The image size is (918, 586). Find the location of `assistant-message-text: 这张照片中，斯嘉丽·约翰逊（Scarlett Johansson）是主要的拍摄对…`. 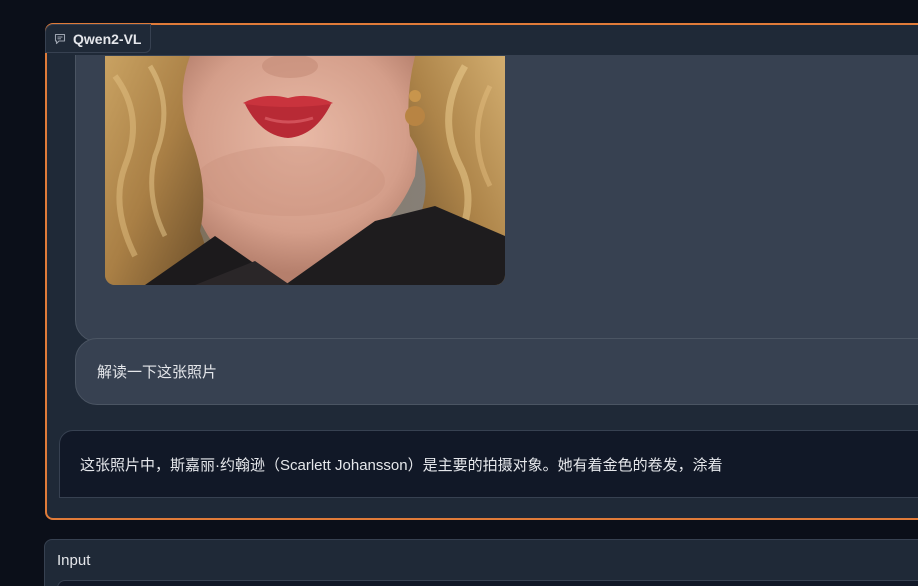

assistant-message-text: 这张照片中，斯嘉丽·约翰逊（Scarlett Johansson）是主要的拍摄对… is located at coordinates (401, 465).